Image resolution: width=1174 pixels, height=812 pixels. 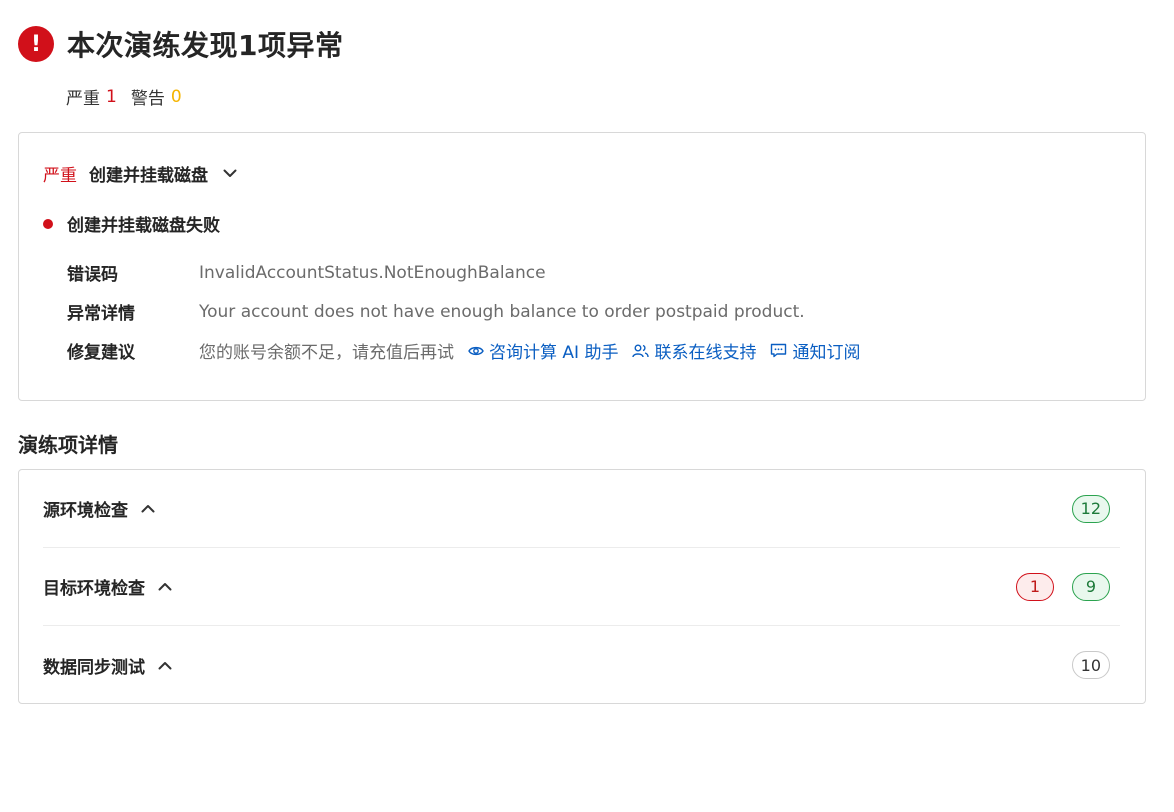 I want to click on drill-item-label: 数据同步测试, so click(x=94, y=667).